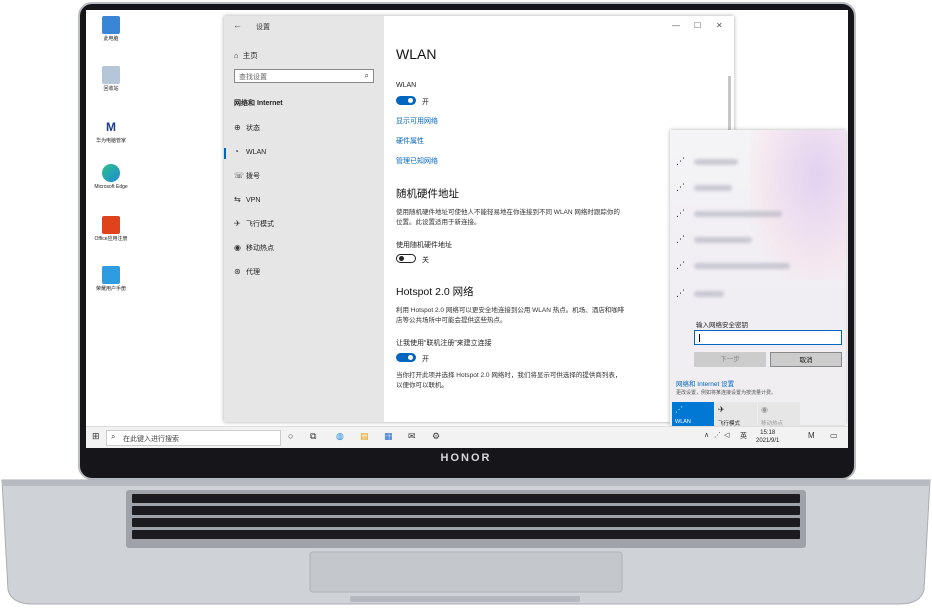  What do you see at coordinates (417, 121) in the screenshot?
I see `link-show-networks: 显示可用网络` at bounding box center [417, 121].